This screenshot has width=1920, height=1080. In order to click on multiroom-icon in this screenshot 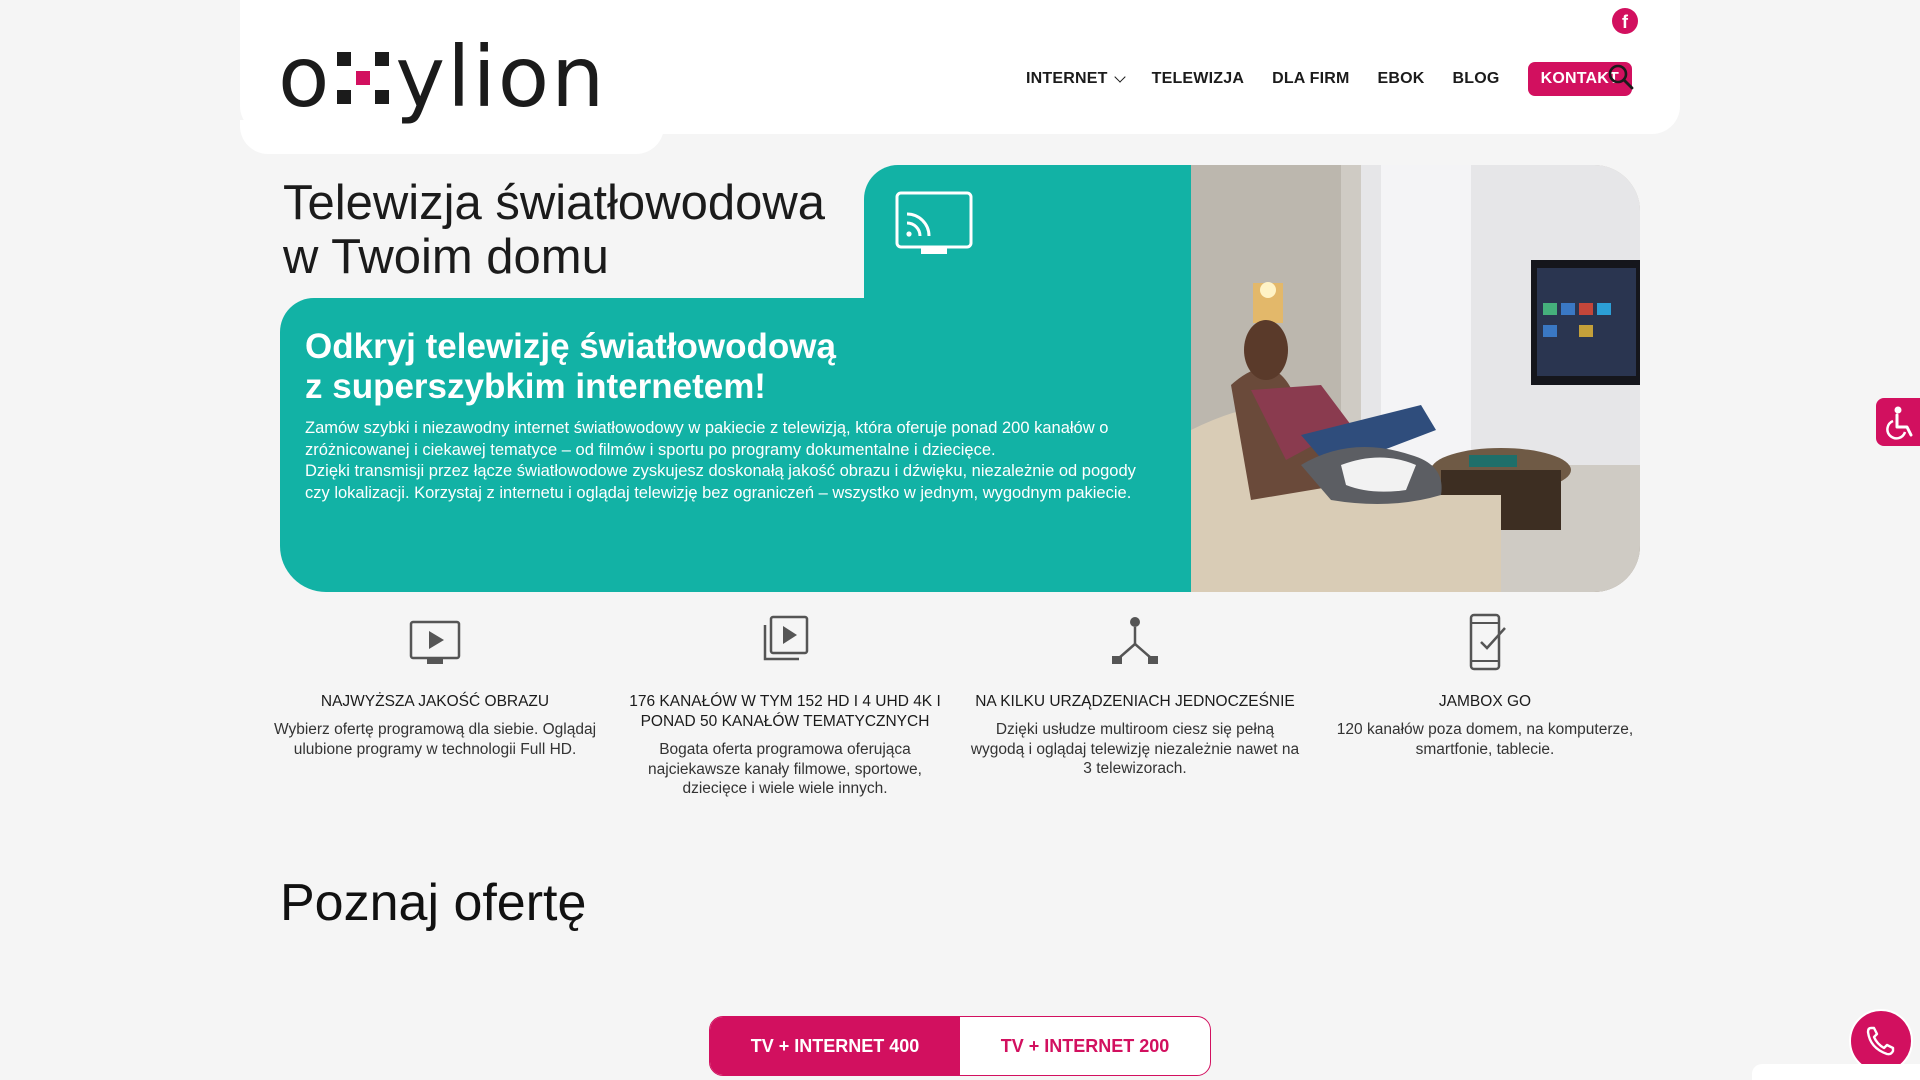, I will do `click(1135, 640)`.